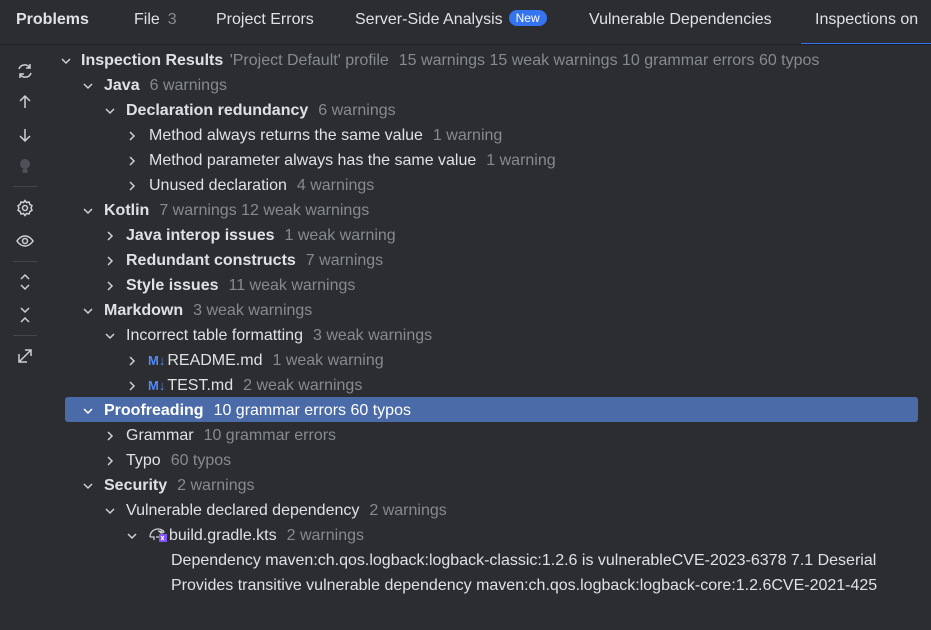  Describe the element at coordinates (493, 460) in the screenshot. I see `tree-node-typo: Typo 60 typos` at that location.